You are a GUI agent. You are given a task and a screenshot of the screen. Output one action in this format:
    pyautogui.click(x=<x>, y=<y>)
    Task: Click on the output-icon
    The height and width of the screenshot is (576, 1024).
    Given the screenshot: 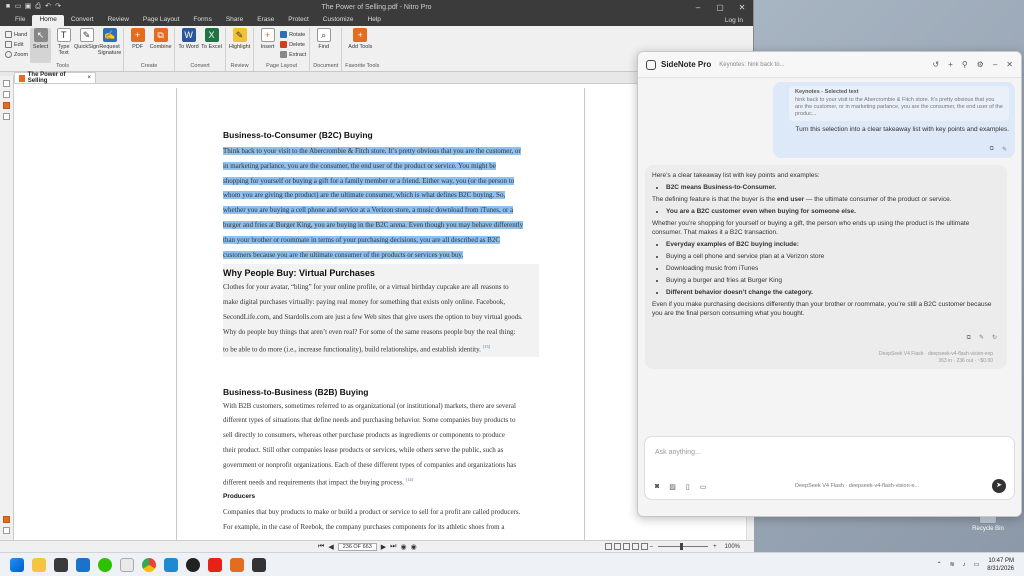 What is the action you would take?
    pyautogui.click(x=6, y=530)
    